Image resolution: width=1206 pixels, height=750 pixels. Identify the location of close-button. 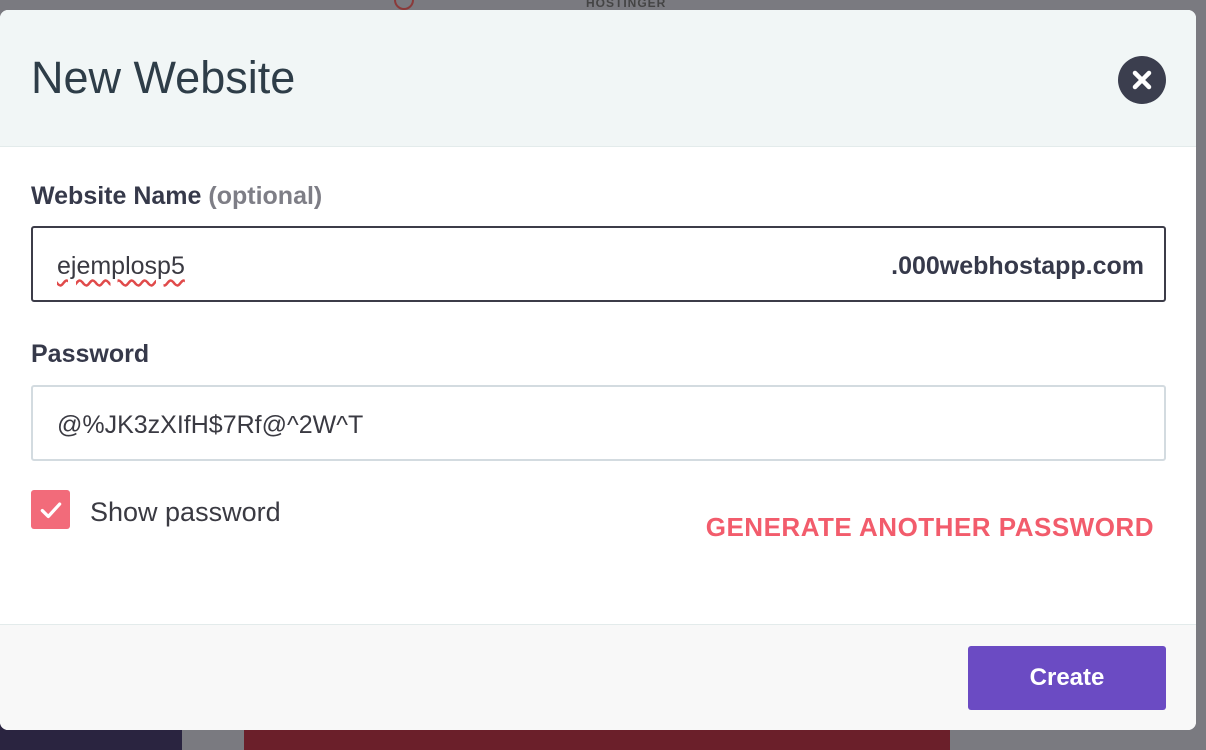
(1142, 80).